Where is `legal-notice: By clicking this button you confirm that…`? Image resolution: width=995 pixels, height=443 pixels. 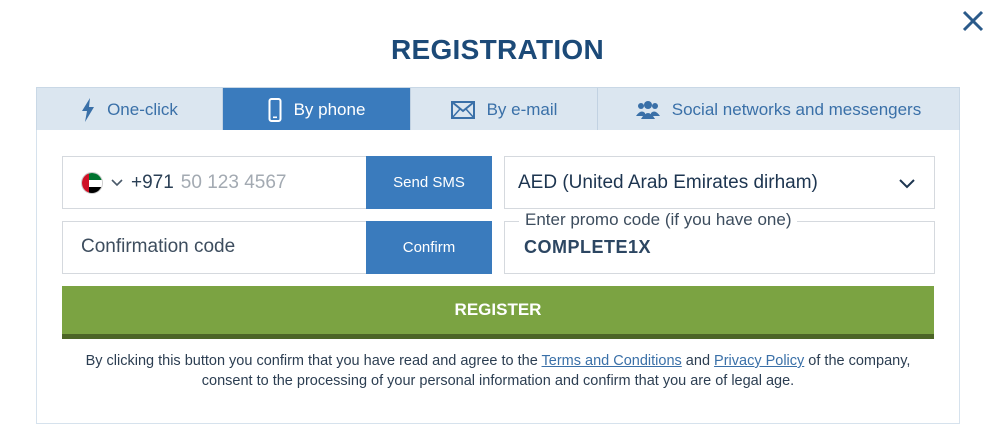 legal-notice: By clicking this button you confirm that… is located at coordinates (498, 371).